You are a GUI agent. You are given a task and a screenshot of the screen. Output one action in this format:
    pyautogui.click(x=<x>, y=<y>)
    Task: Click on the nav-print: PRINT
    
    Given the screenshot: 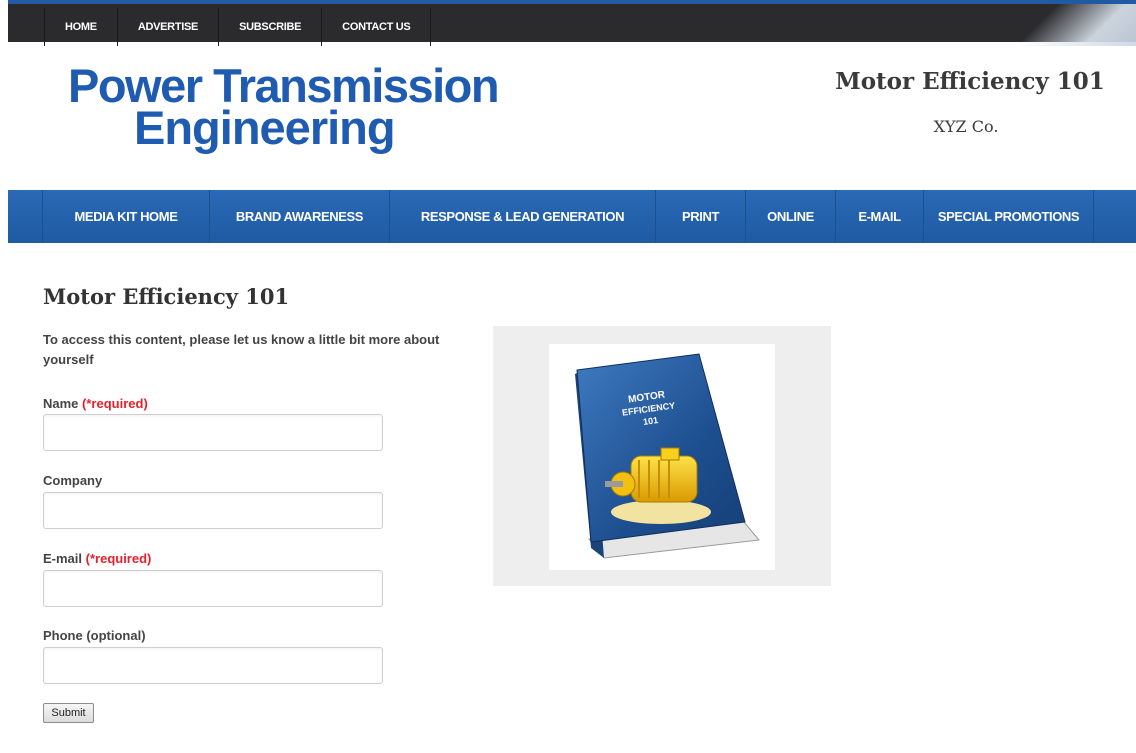 What is the action you would take?
    pyautogui.click(x=701, y=216)
    